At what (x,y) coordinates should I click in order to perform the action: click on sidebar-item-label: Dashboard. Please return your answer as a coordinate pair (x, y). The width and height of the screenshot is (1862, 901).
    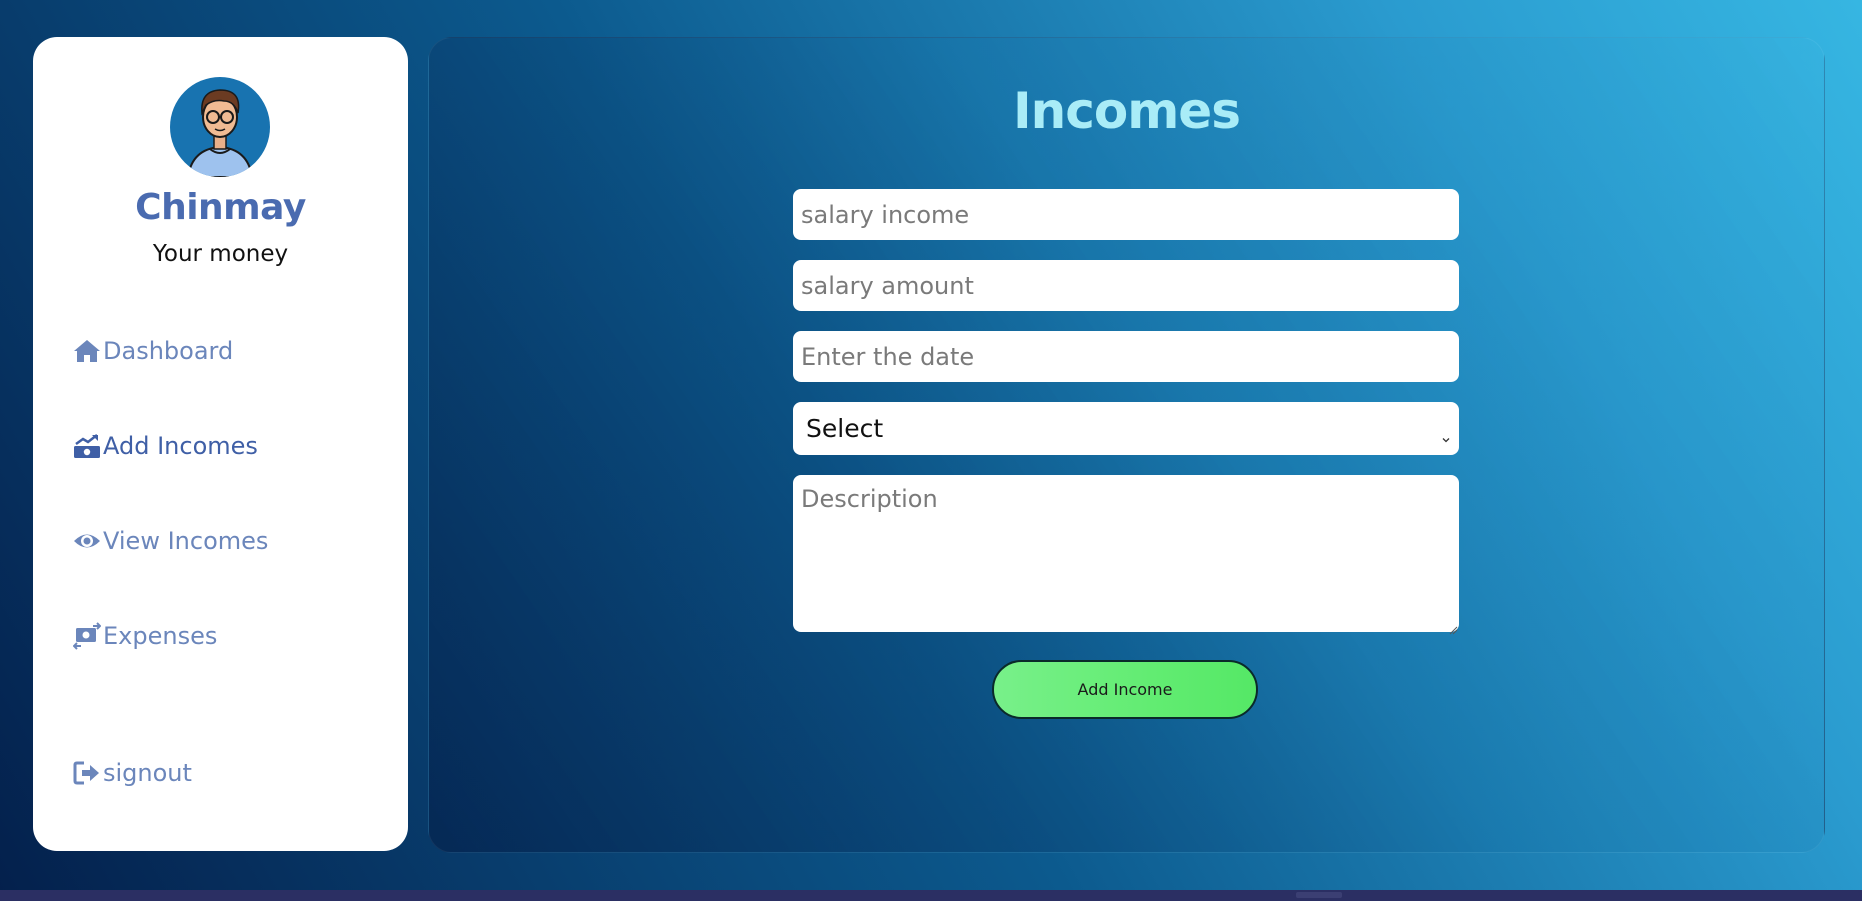
    Looking at the image, I should click on (168, 351).